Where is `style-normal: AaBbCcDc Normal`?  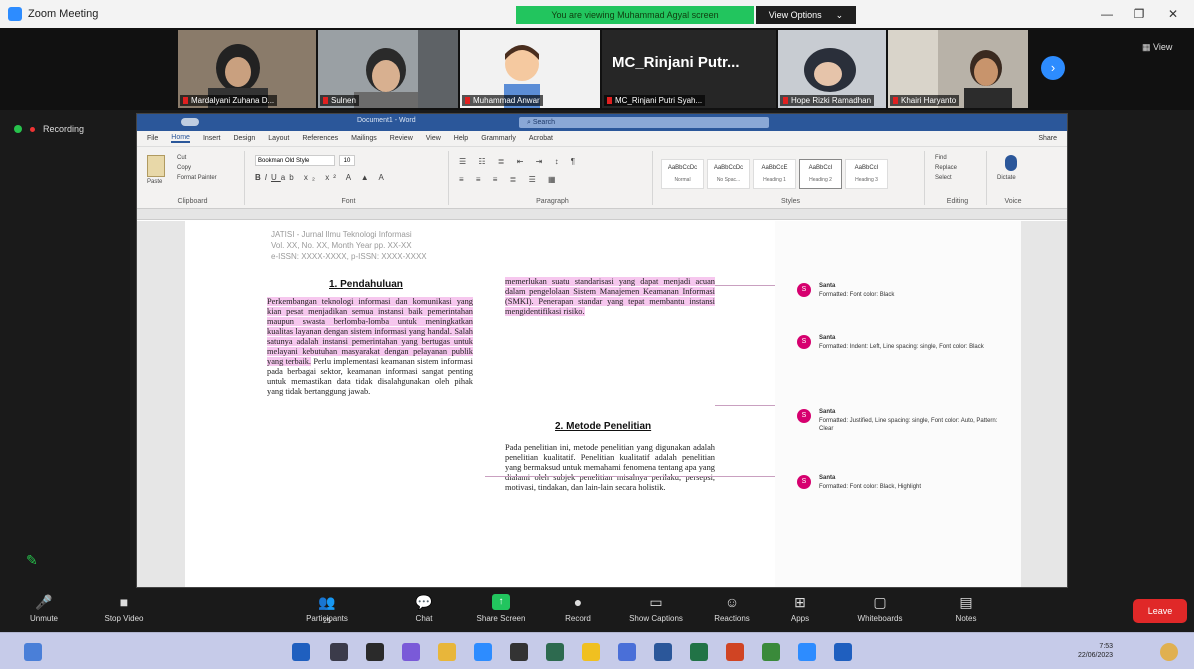
style-normal: AaBbCcDc Normal is located at coordinates (682, 174).